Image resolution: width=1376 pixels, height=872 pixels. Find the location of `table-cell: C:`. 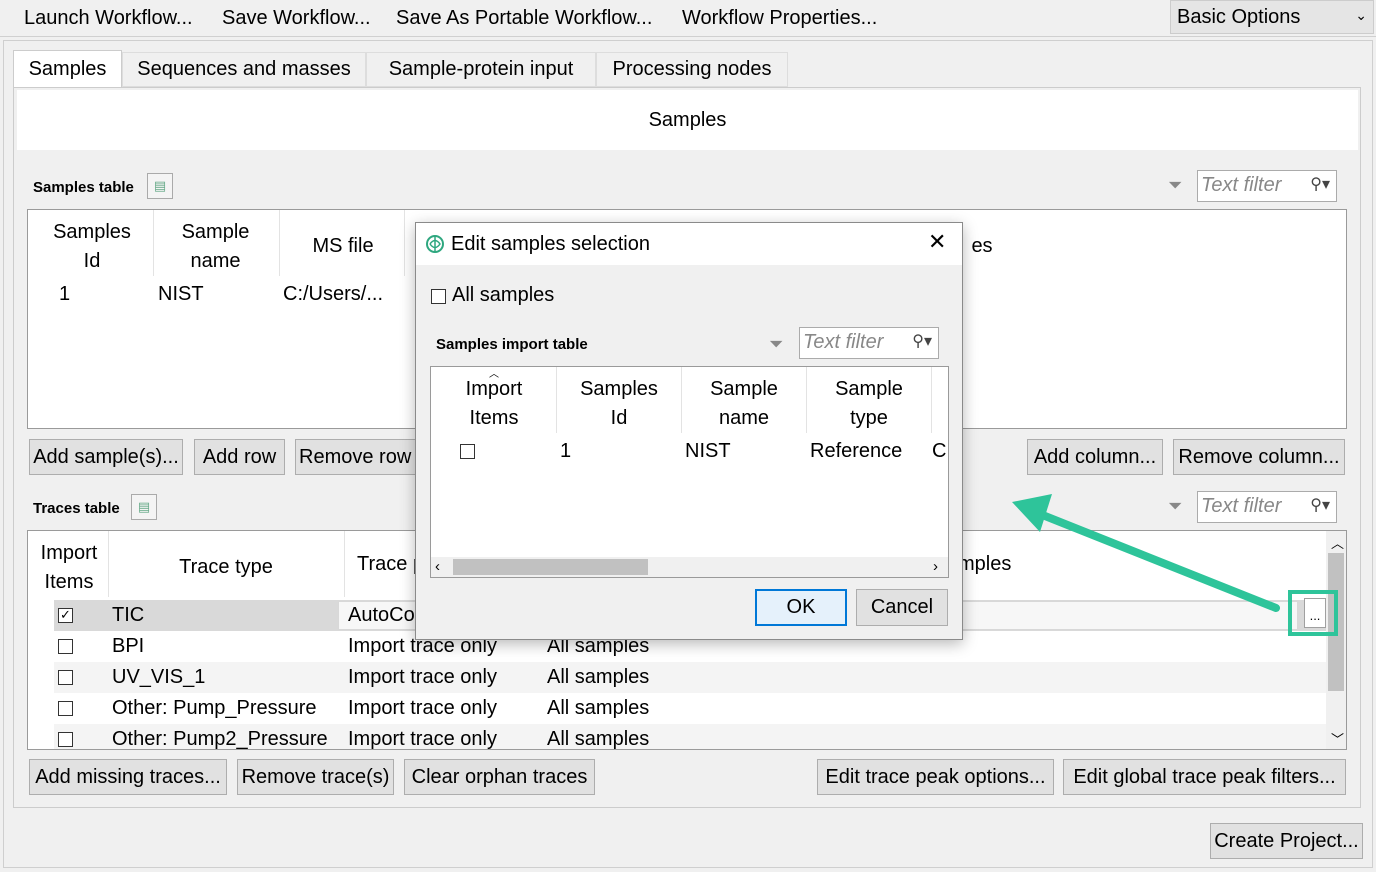

table-cell: C: is located at coordinates (940, 451).